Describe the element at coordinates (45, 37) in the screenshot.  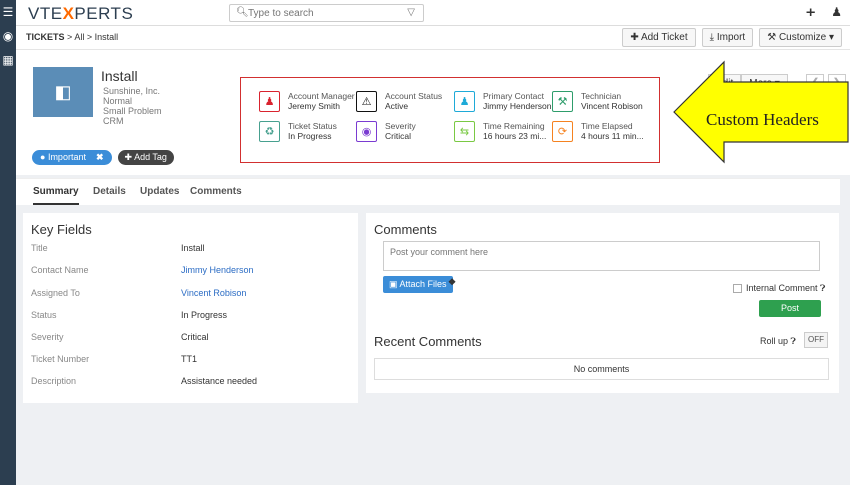
I see `breadcrumb-module: TICKETS` at that location.